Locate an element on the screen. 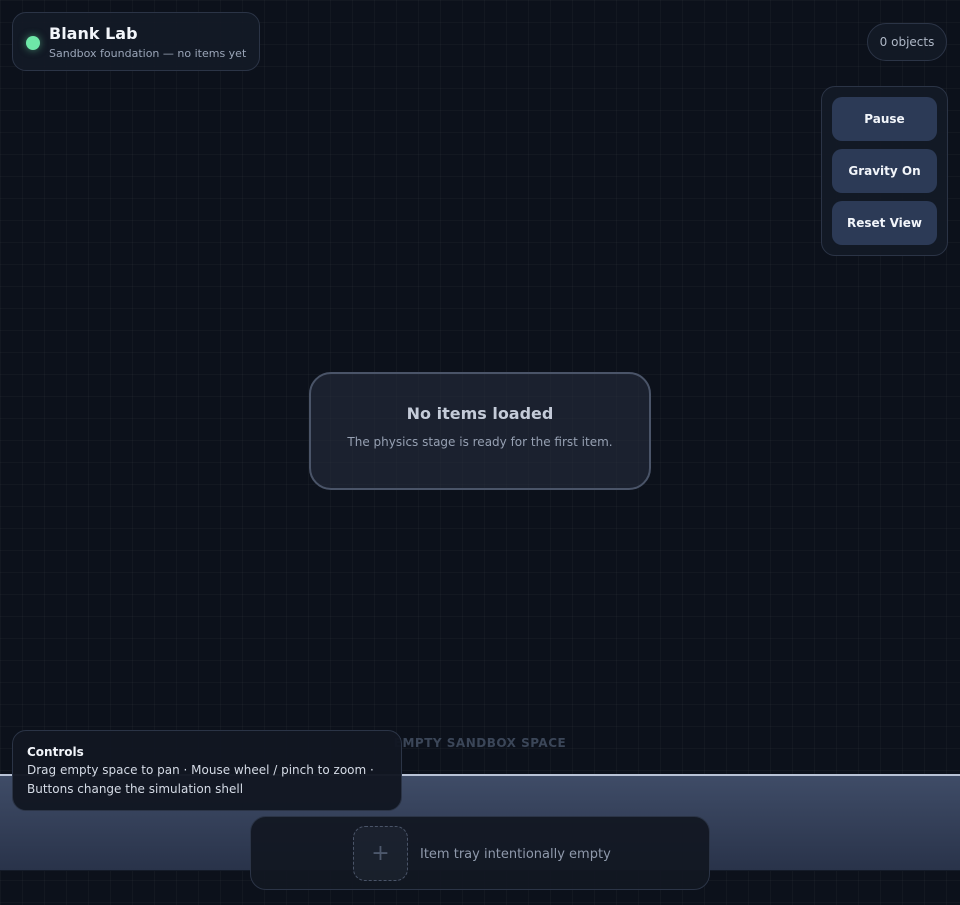 Image resolution: width=960 pixels, height=905 pixels. tray-empty-label: Item tray intentionally empty is located at coordinates (515, 854).